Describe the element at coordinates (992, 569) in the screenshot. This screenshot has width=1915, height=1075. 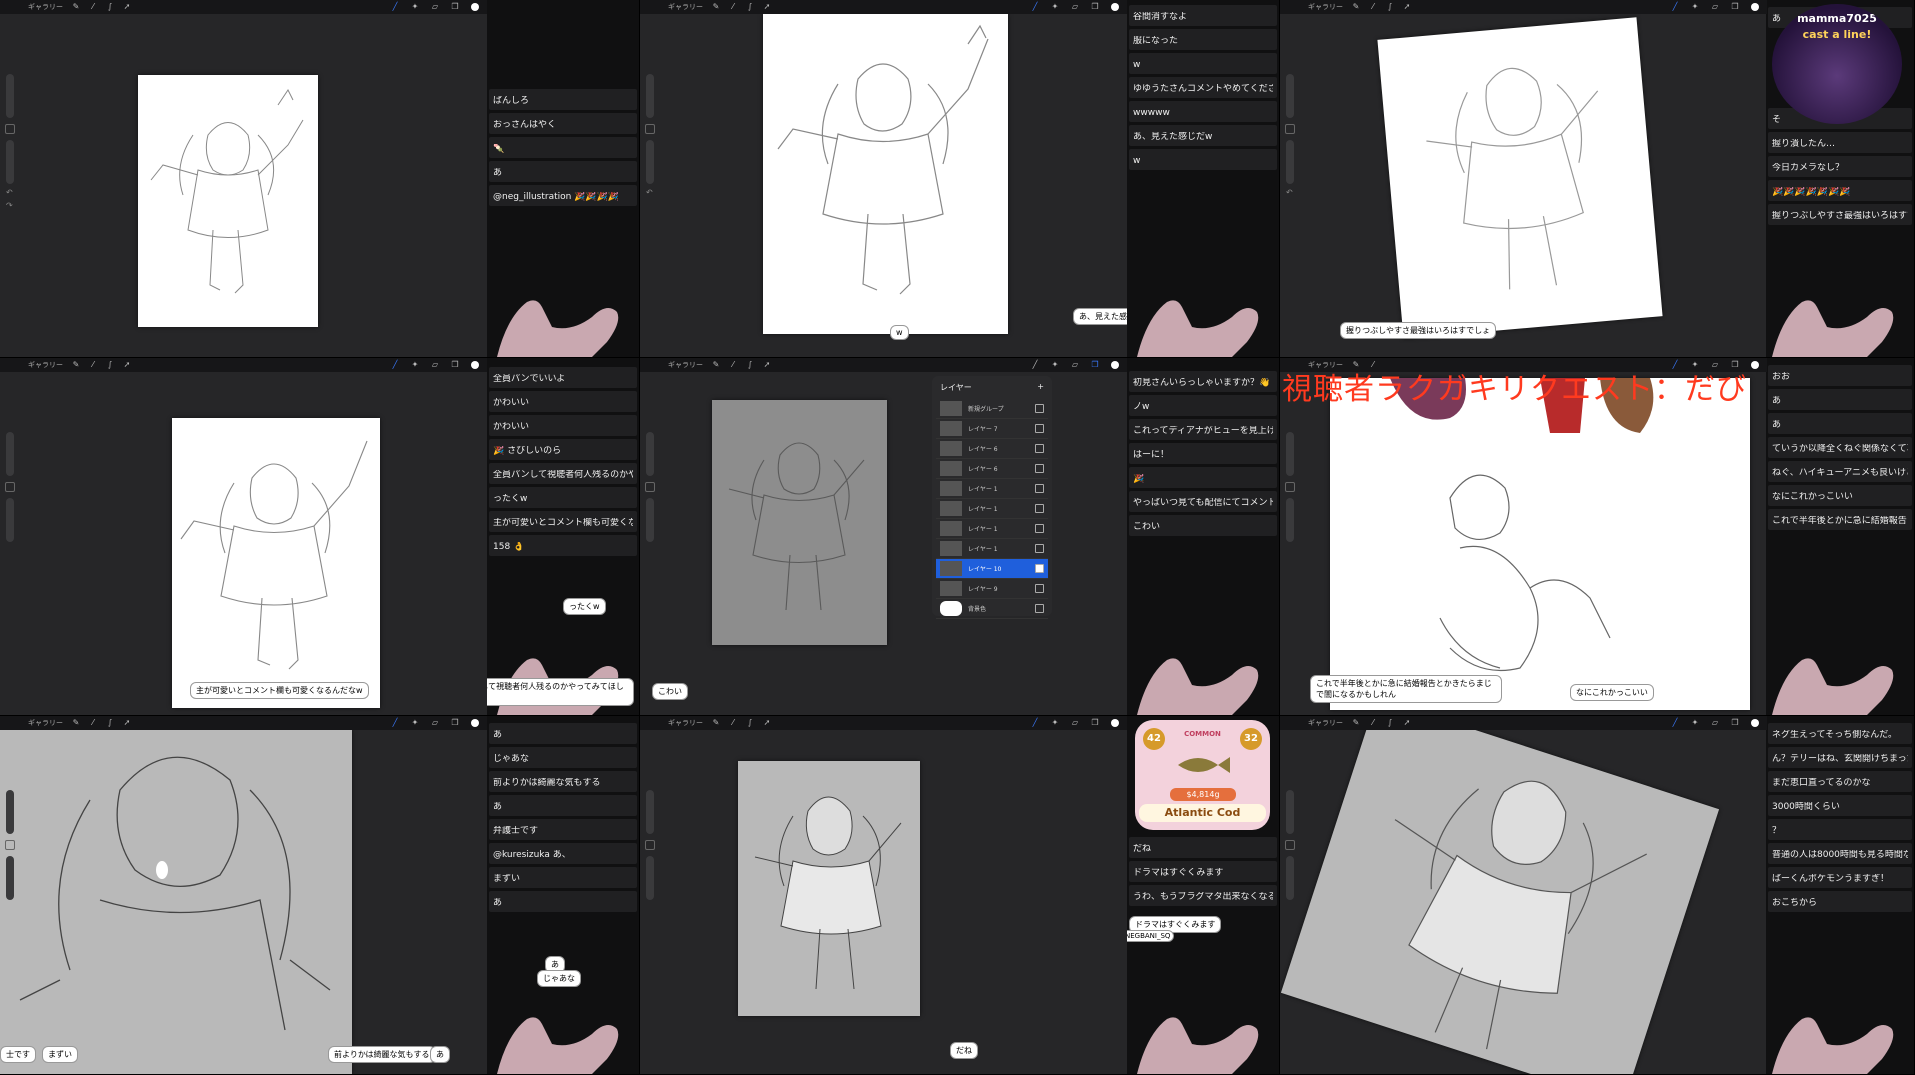
I see `layer-row-selected: レイヤー 10` at that location.